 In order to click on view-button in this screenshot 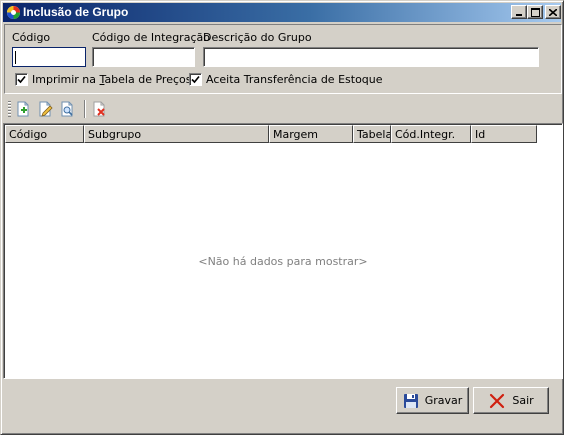, I will do `click(67, 109)`.